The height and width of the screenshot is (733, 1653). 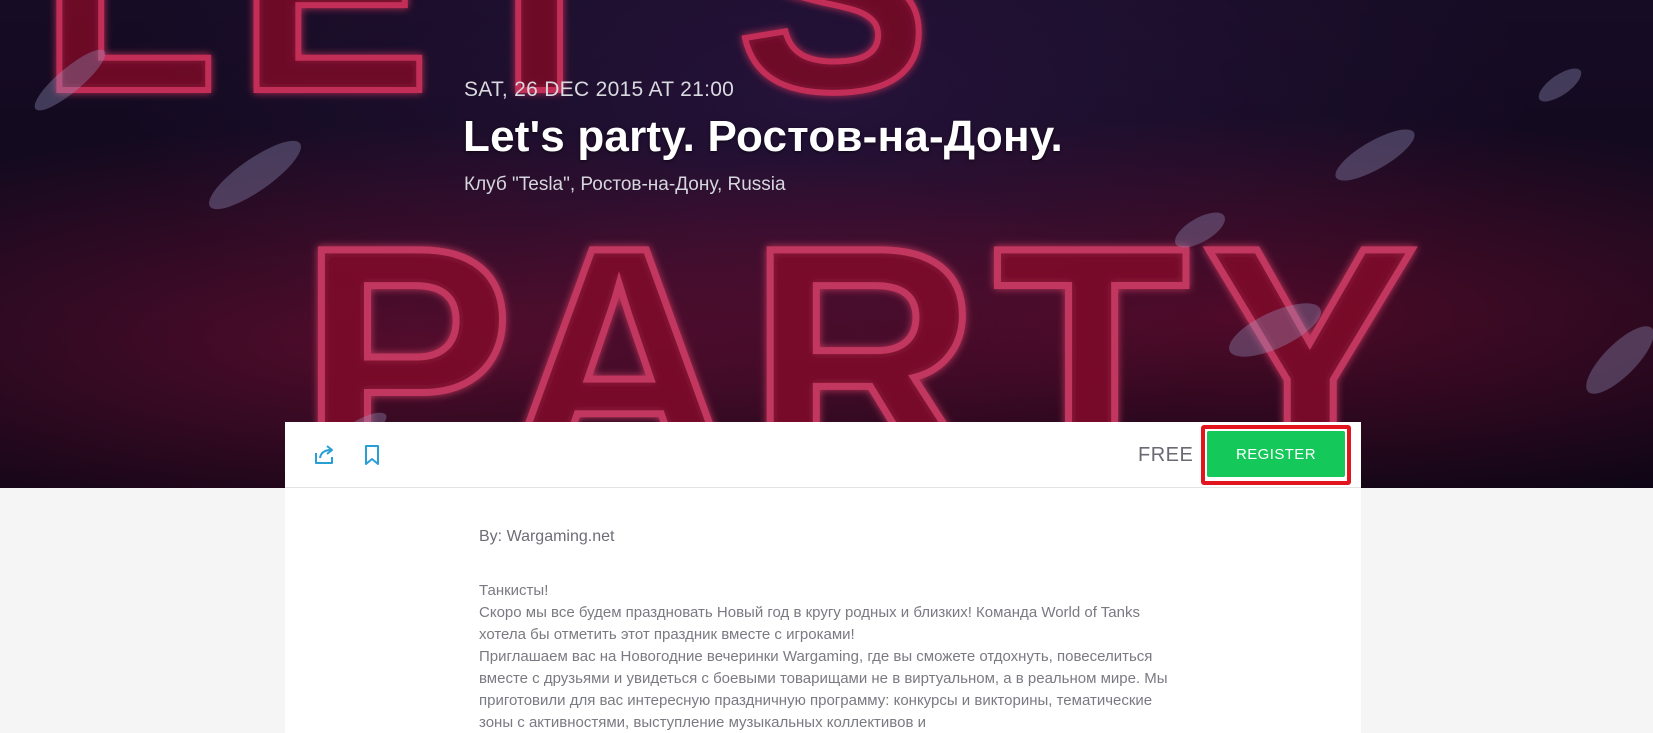 What do you see at coordinates (1276, 454) in the screenshot?
I see `register-button: REGISTER` at bounding box center [1276, 454].